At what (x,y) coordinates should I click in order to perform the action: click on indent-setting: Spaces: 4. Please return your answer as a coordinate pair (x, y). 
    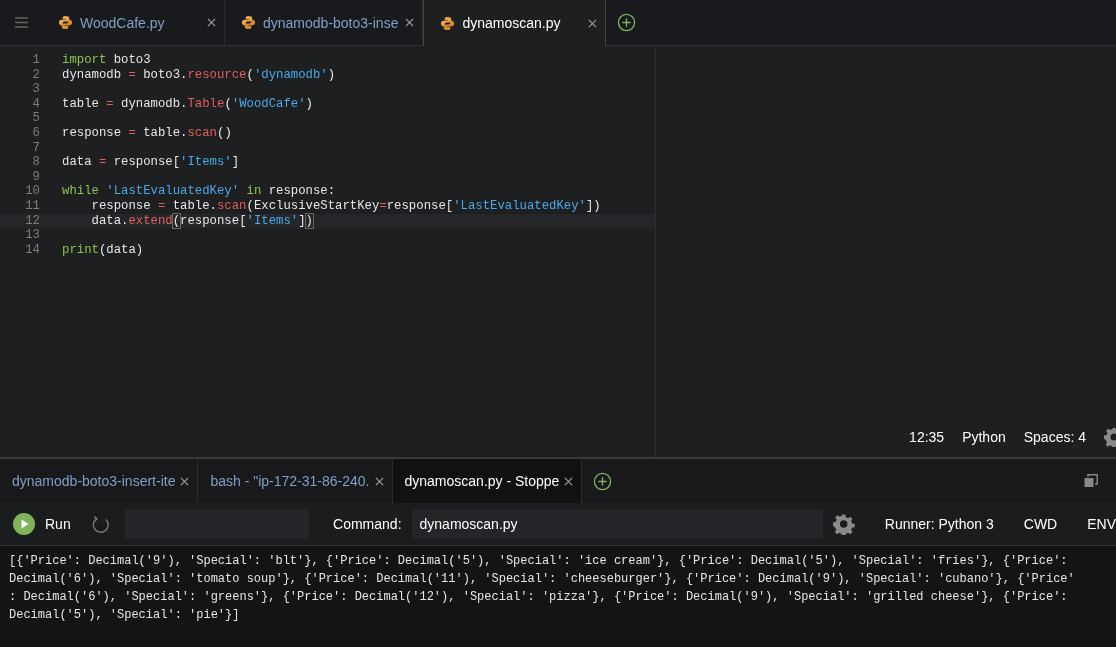
    Looking at the image, I should click on (1054, 437).